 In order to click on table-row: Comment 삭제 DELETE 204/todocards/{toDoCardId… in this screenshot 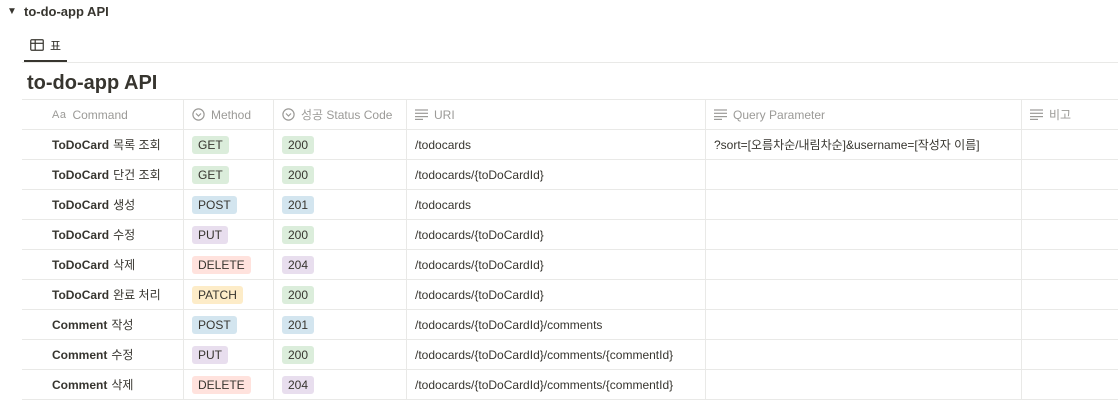, I will do `click(570, 385)`.